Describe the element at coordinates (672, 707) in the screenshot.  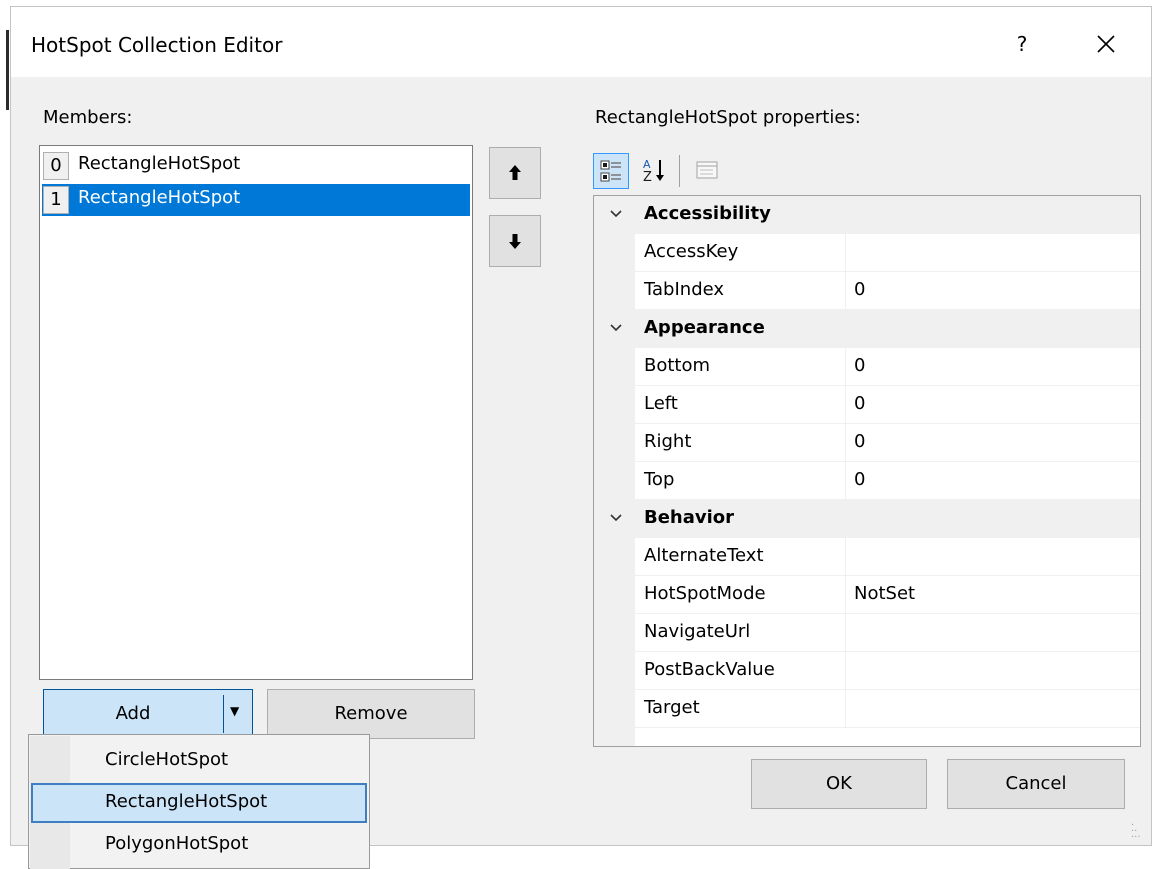
I see `property-name: Target` at that location.